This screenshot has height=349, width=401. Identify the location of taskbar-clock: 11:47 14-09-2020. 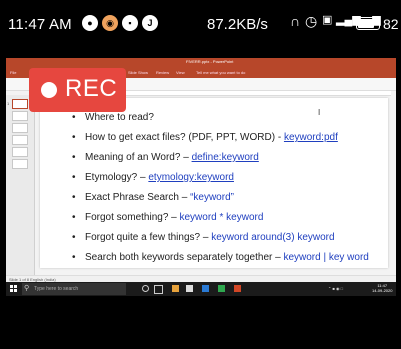
(382, 288).